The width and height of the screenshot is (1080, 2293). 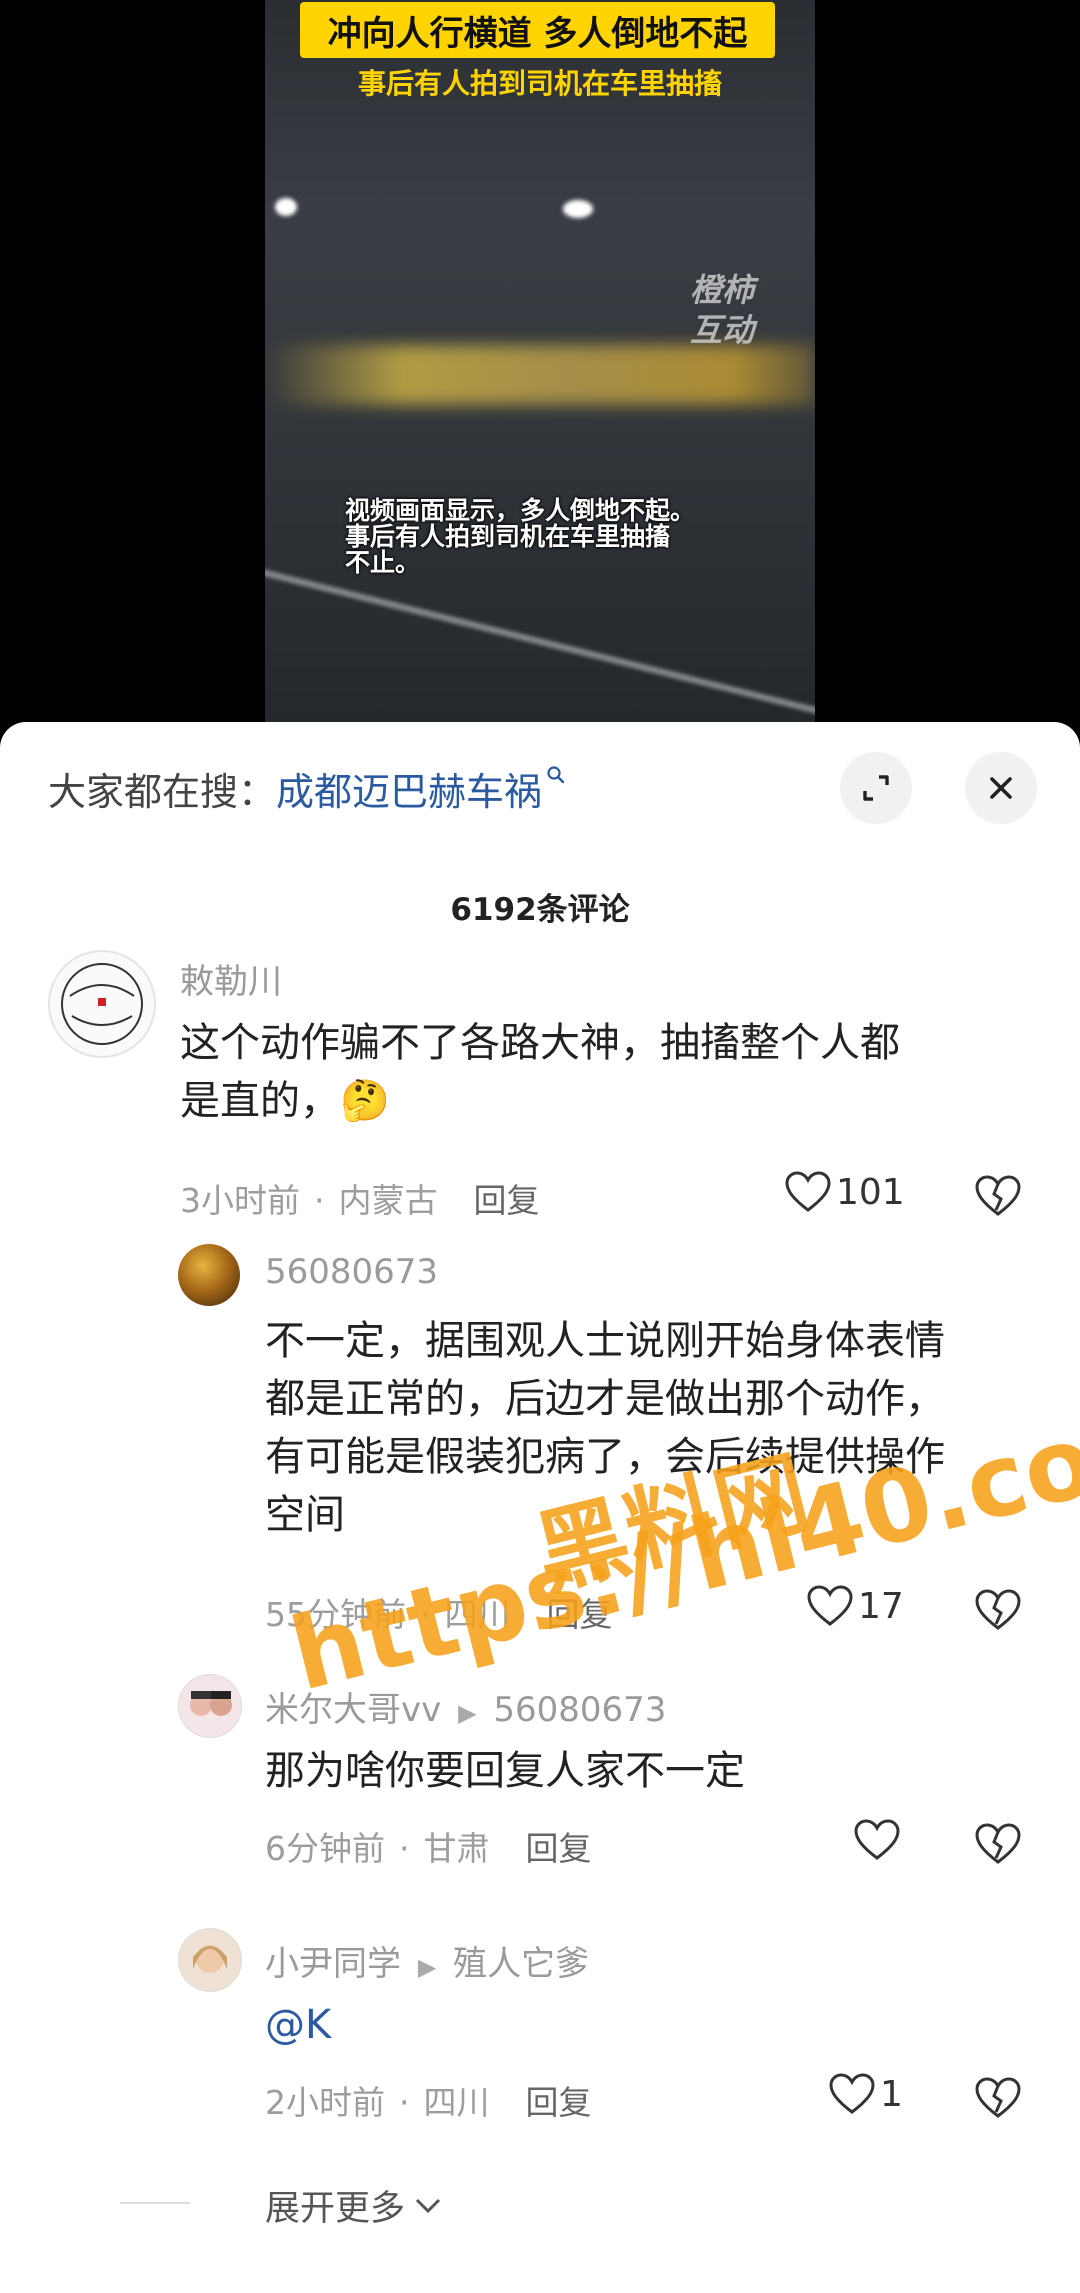 I want to click on fullscreen-button, so click(x=876, y=788).